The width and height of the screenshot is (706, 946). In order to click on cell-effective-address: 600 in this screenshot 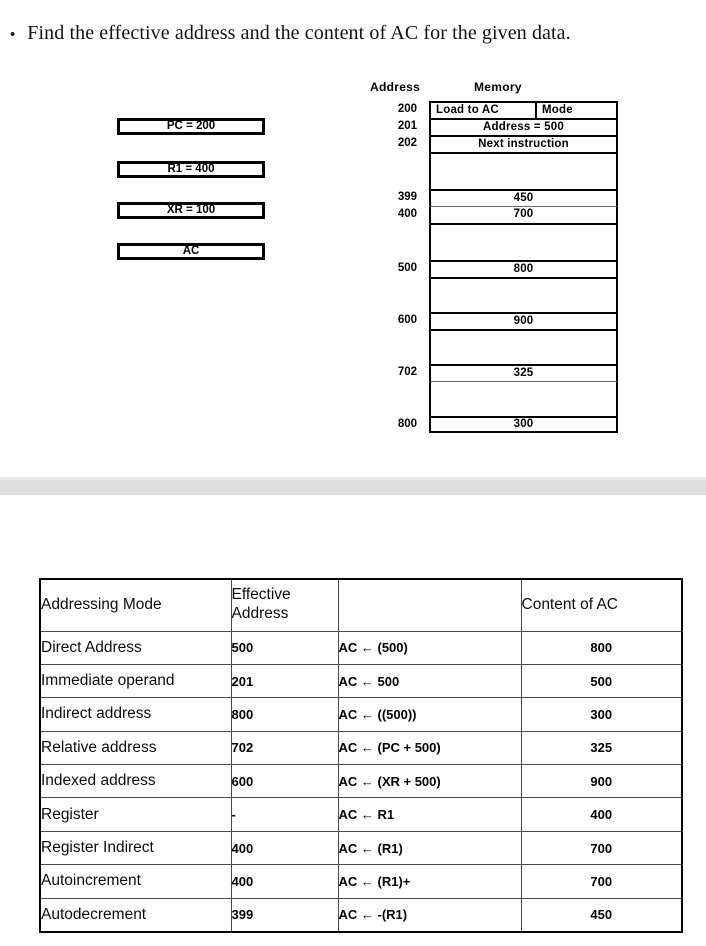, I will do `click(284, 781)`.